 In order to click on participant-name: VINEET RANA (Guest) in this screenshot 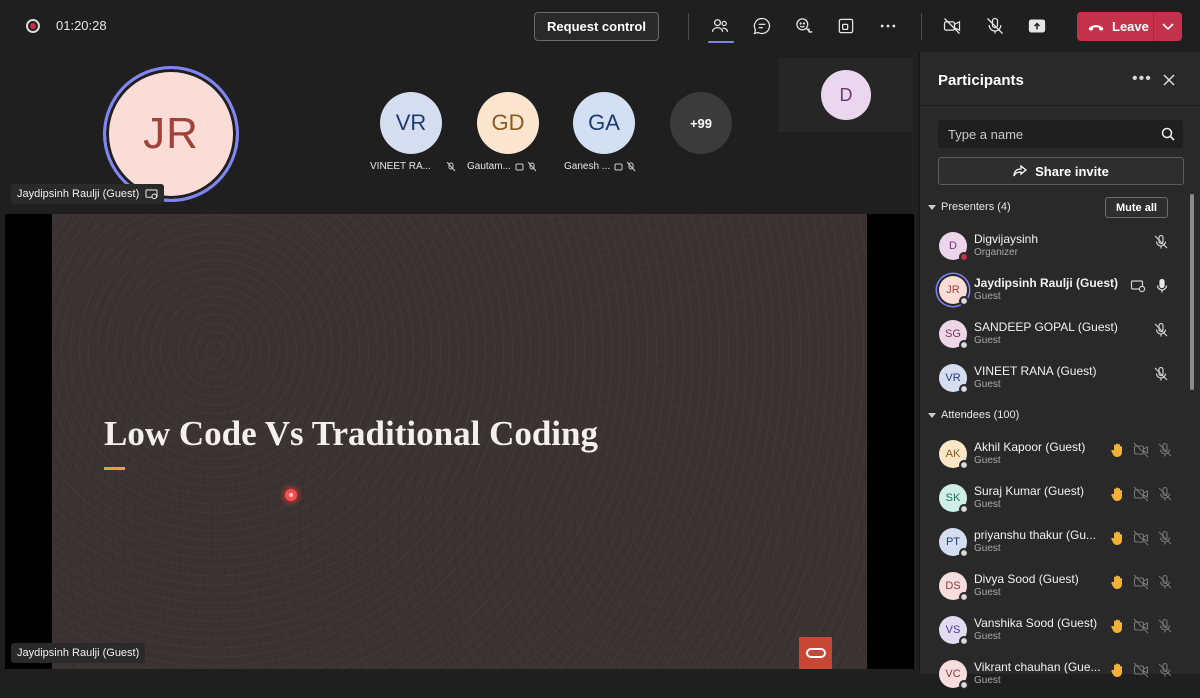, I will do `click(1035, 371)`.